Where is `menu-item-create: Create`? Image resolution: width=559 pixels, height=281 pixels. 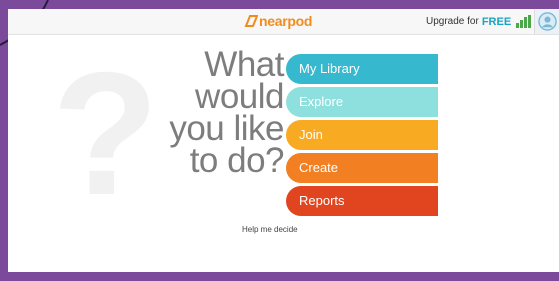 menu-item-create: Create is located at coordinates (362, 168).